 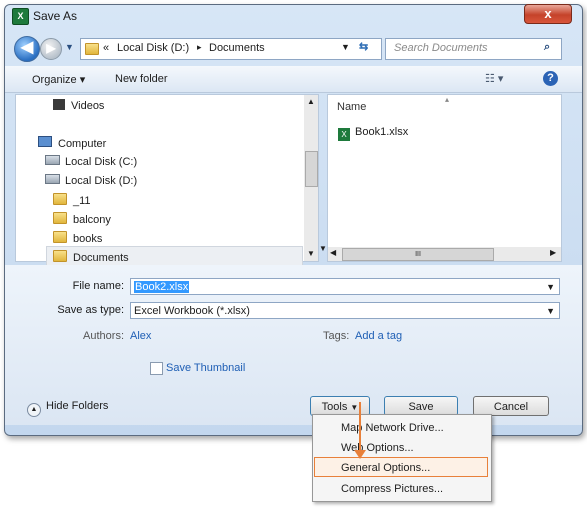 What do you see at coordinates (34, 410) in the screenshot?
I see `collapse-arrow-icon: ▲` at bounding box center [34, 410].